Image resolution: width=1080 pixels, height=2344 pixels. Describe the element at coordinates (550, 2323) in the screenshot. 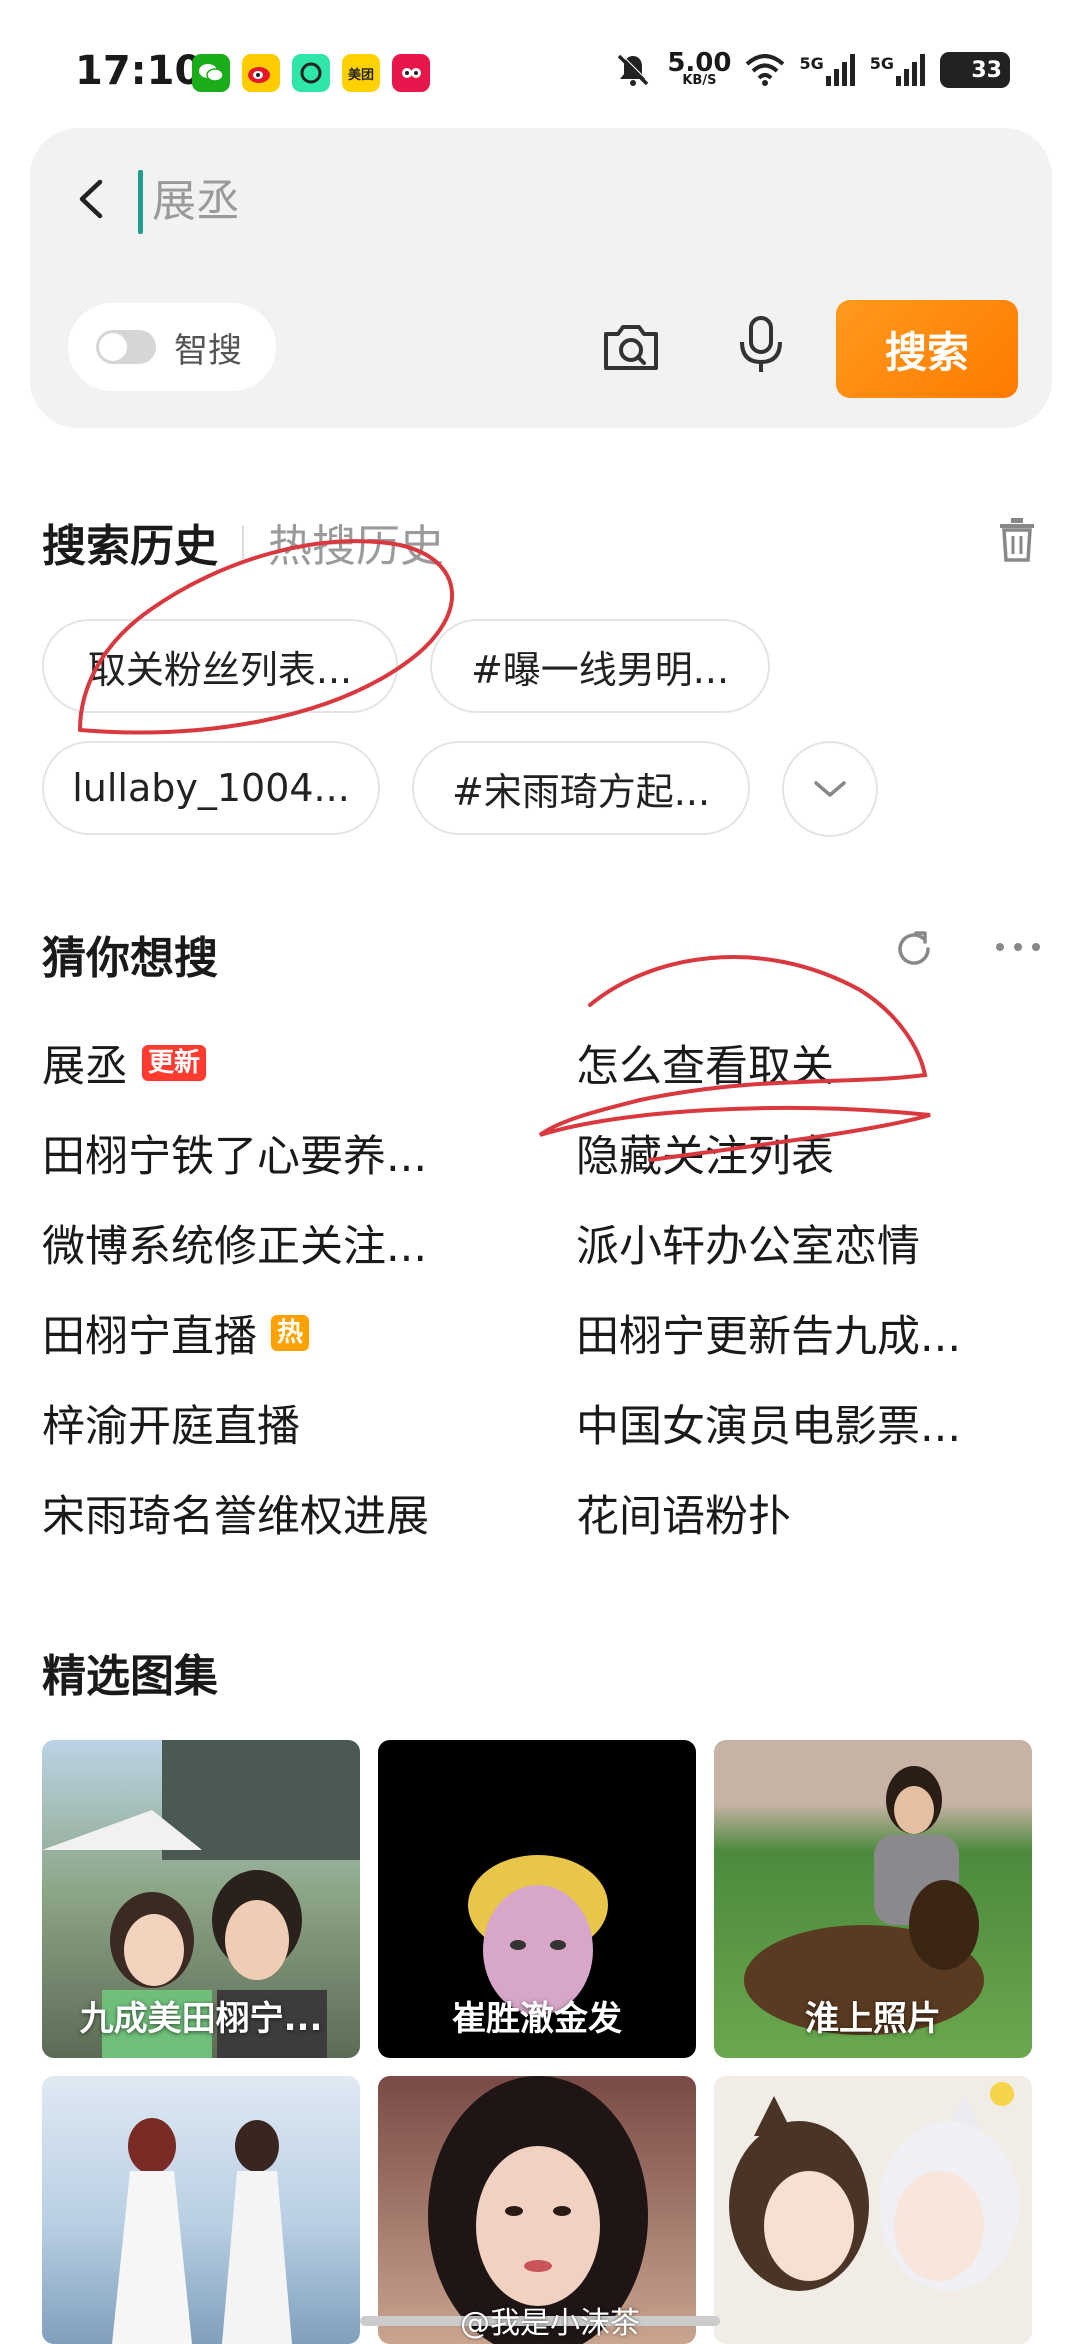

I see `watermark: @我是小沫茶` at that location.